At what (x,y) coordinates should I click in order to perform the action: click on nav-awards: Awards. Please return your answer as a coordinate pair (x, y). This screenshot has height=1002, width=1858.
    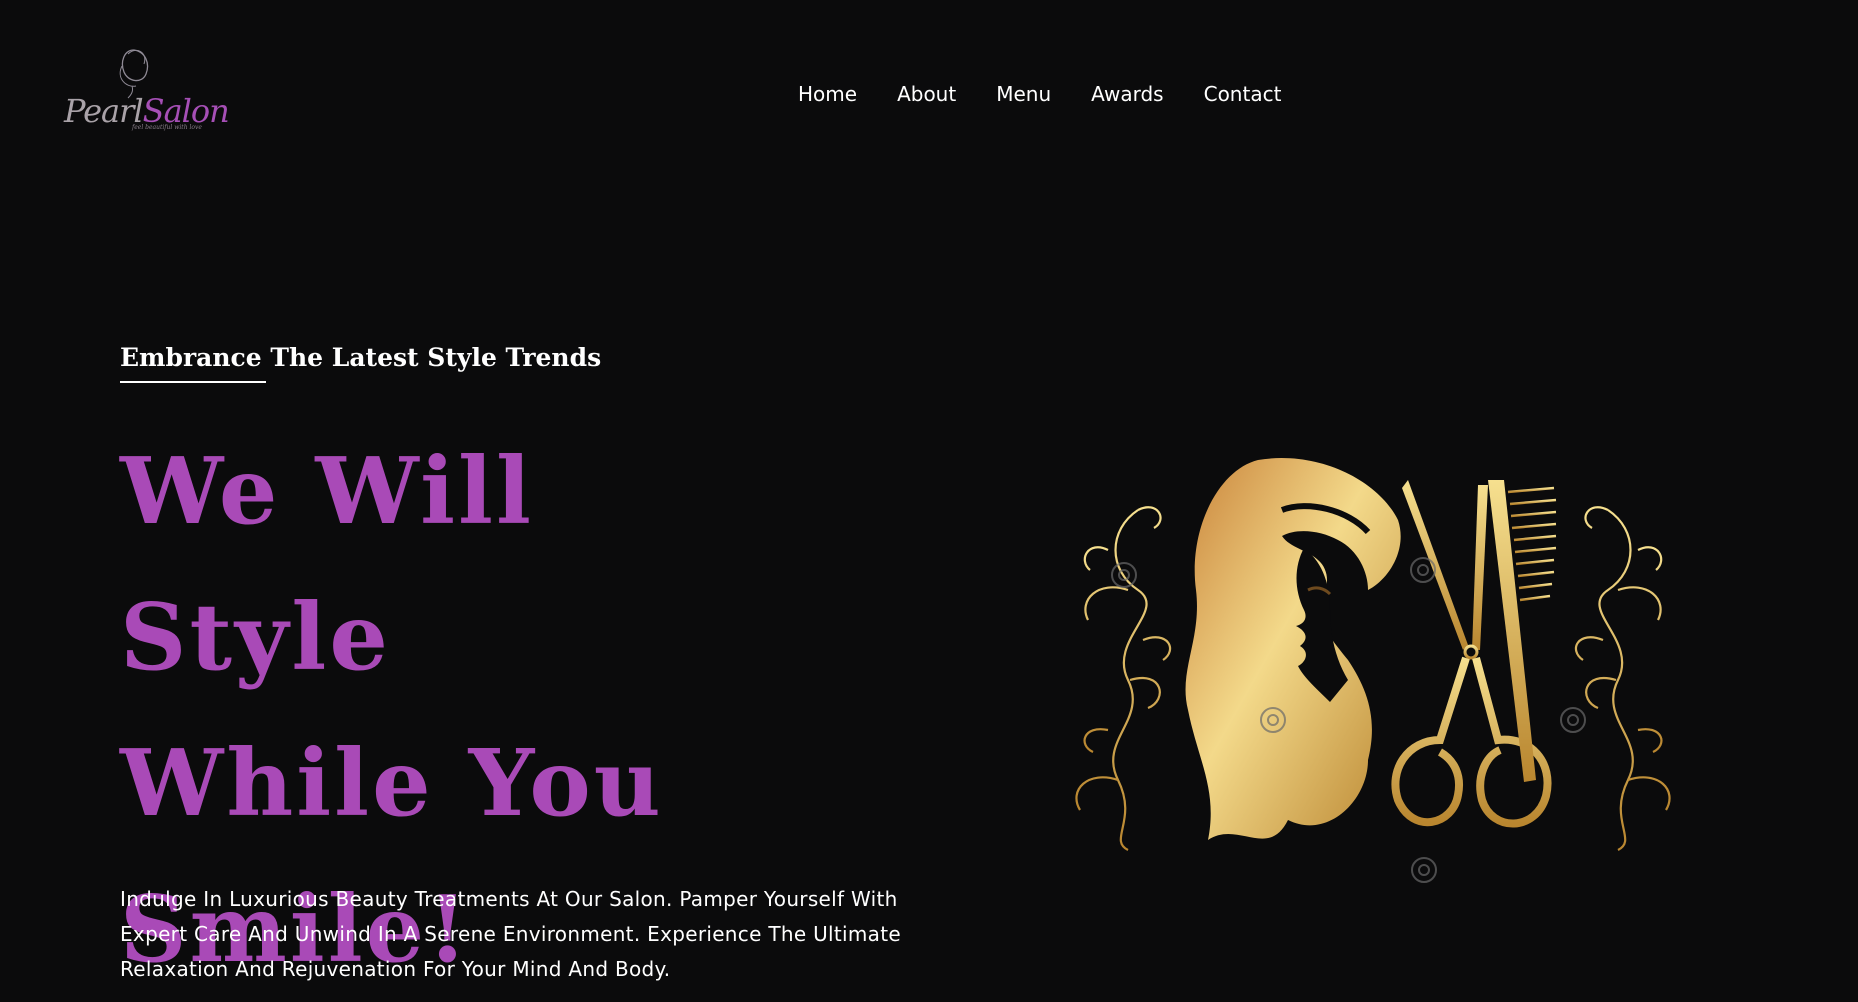
    Looking at the image, I should click on (1127, 94).